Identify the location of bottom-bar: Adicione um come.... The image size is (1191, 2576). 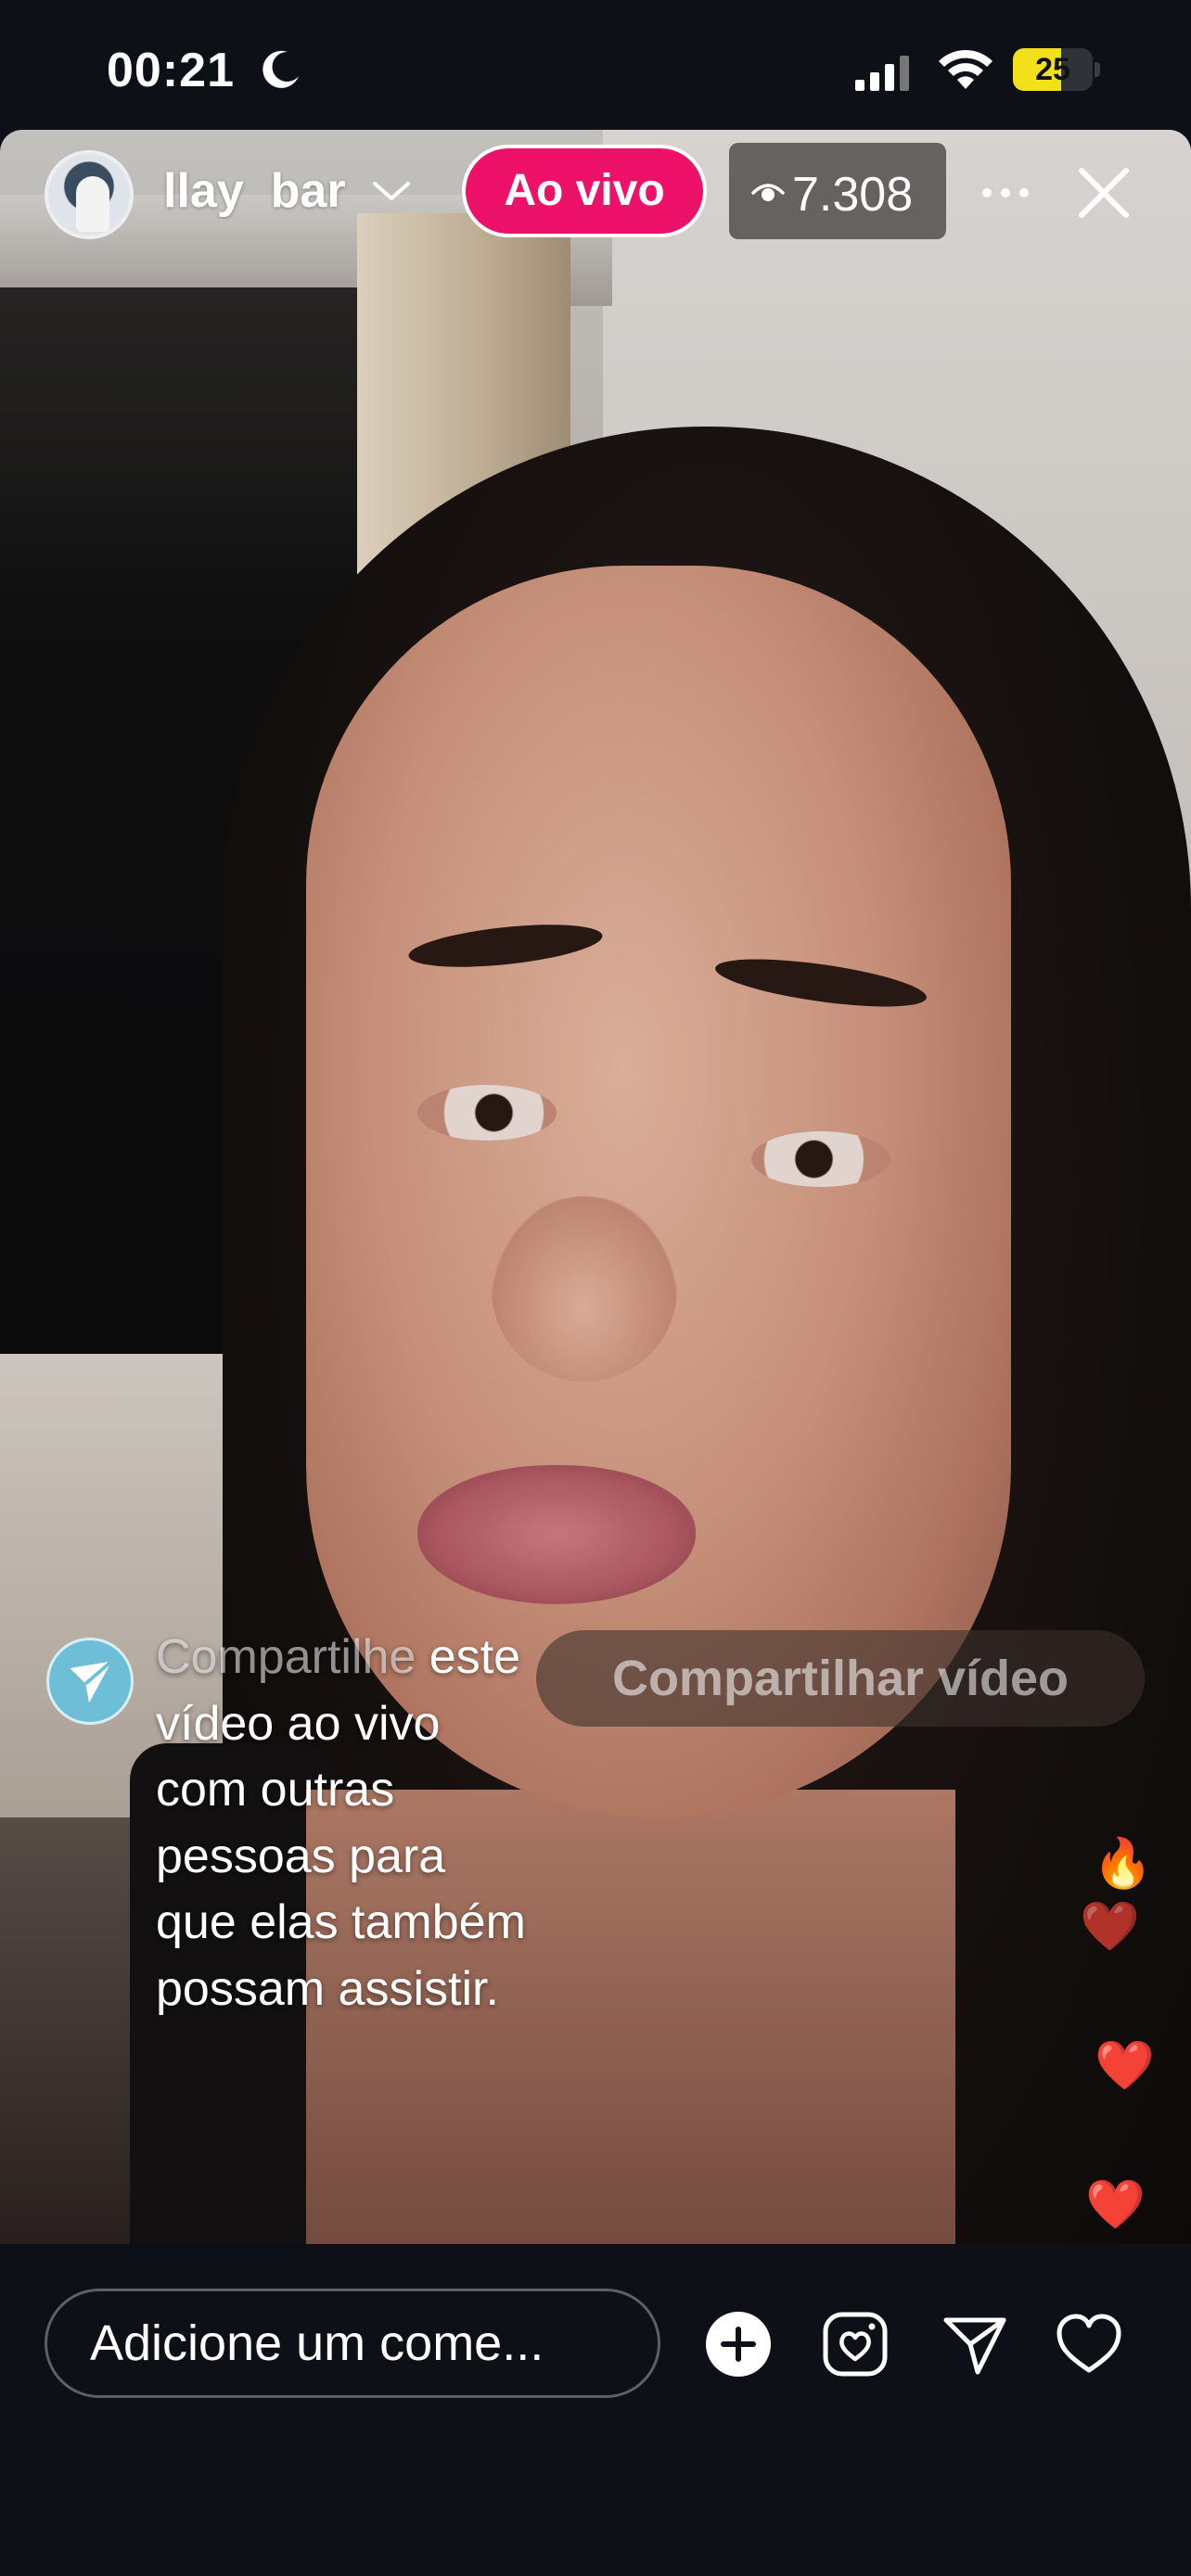
(595, 2410).